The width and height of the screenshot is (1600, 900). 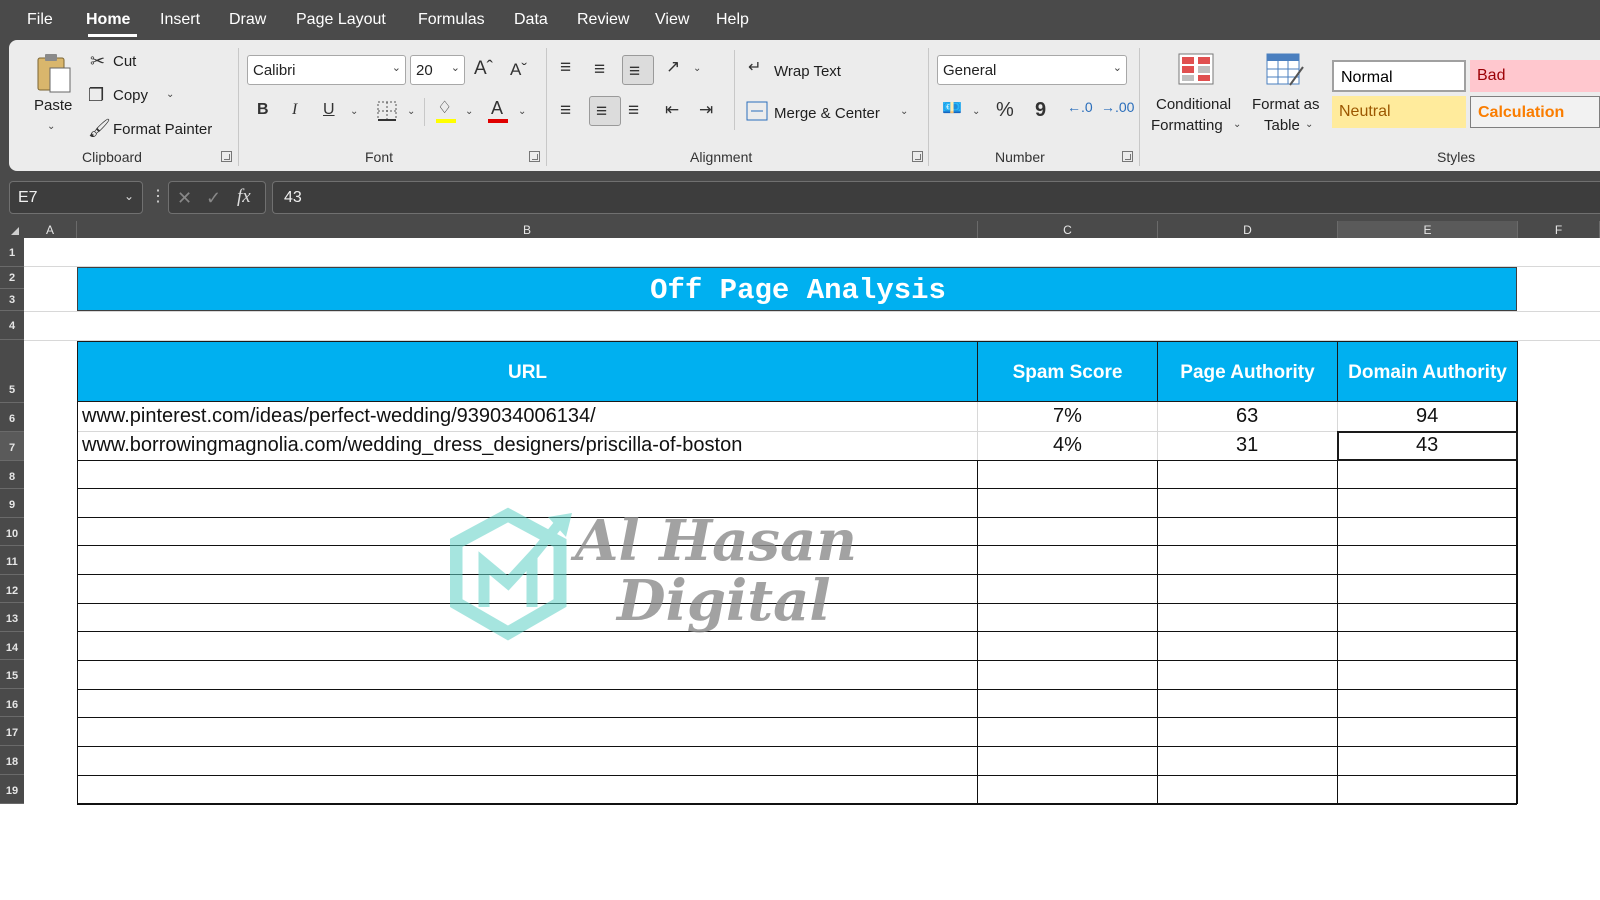 What do you see at coordinates (797, 289) in the screenshot?
I see `title-cell: Off Page Analysis` at bounding box center [797, 289].